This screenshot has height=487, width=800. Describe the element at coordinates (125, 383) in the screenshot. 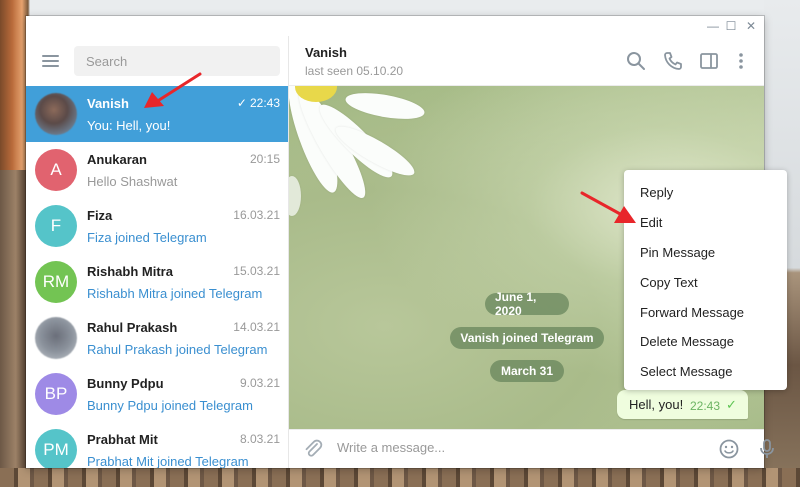

I see `chat-name: Bunny Pdpu` at that location.